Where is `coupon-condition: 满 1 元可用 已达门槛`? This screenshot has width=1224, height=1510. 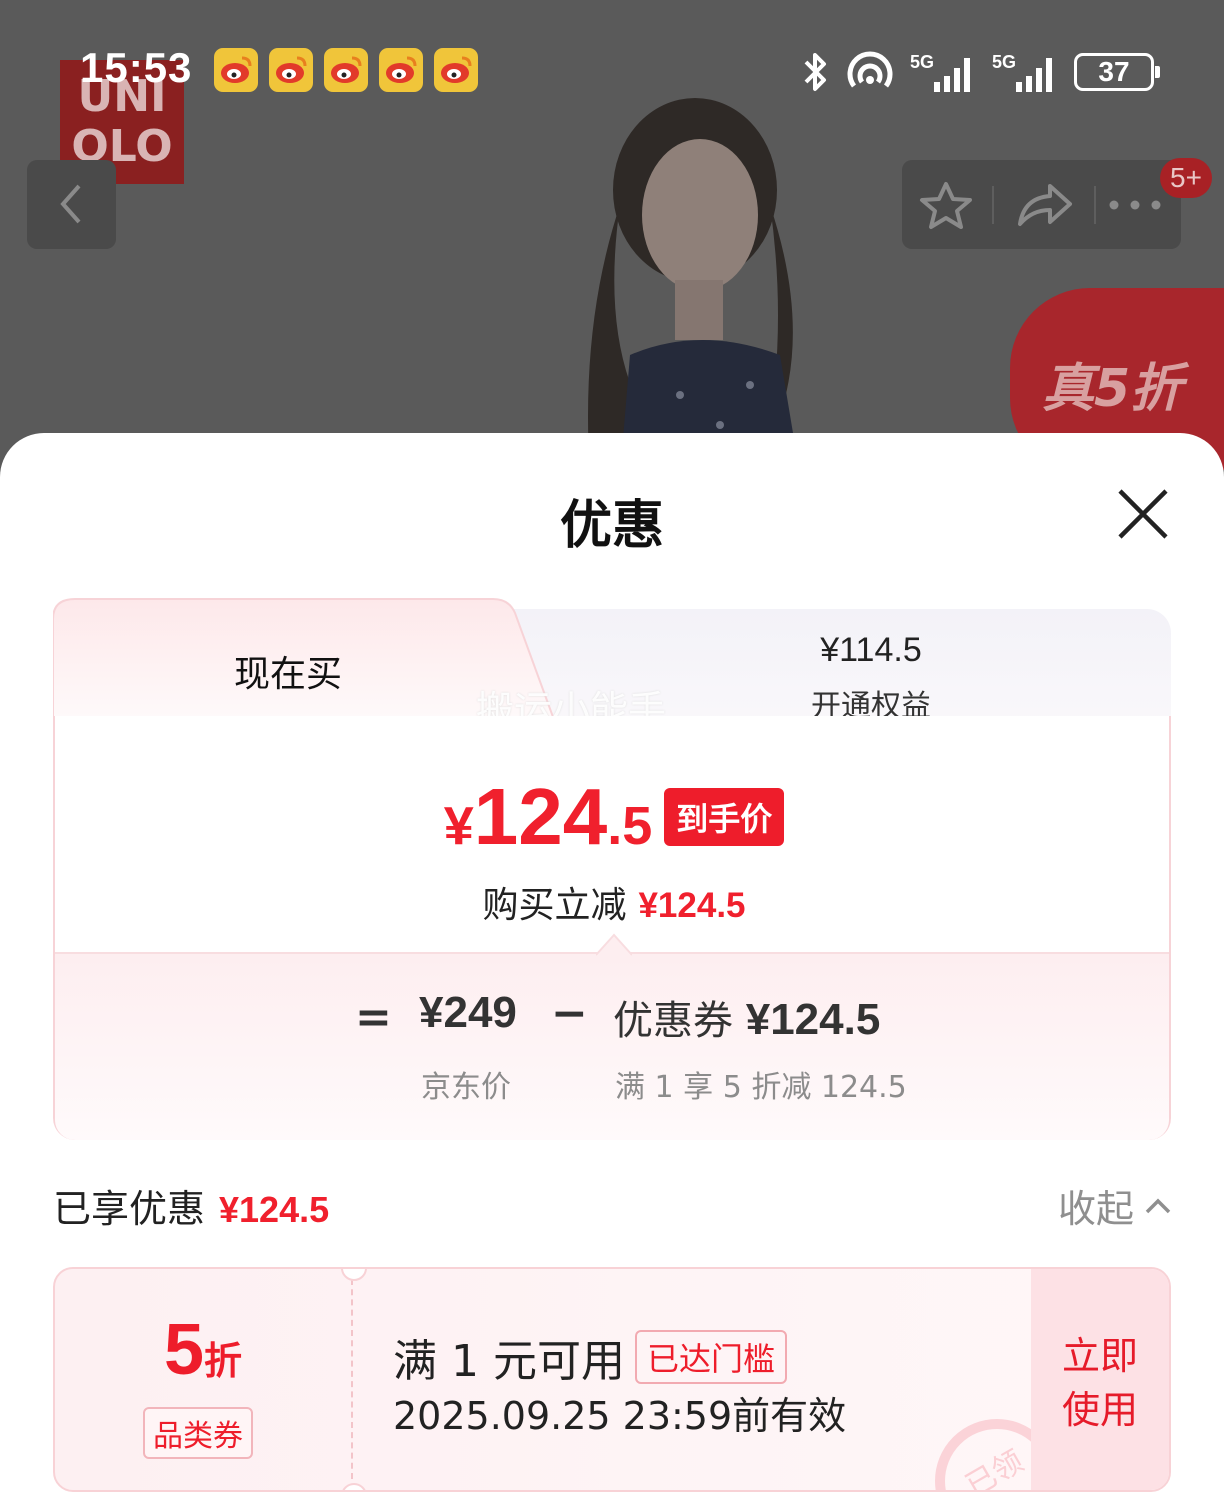 coupon-condition: 满 1 元可用 已达门槛 is located at coordinates (590, 1357).